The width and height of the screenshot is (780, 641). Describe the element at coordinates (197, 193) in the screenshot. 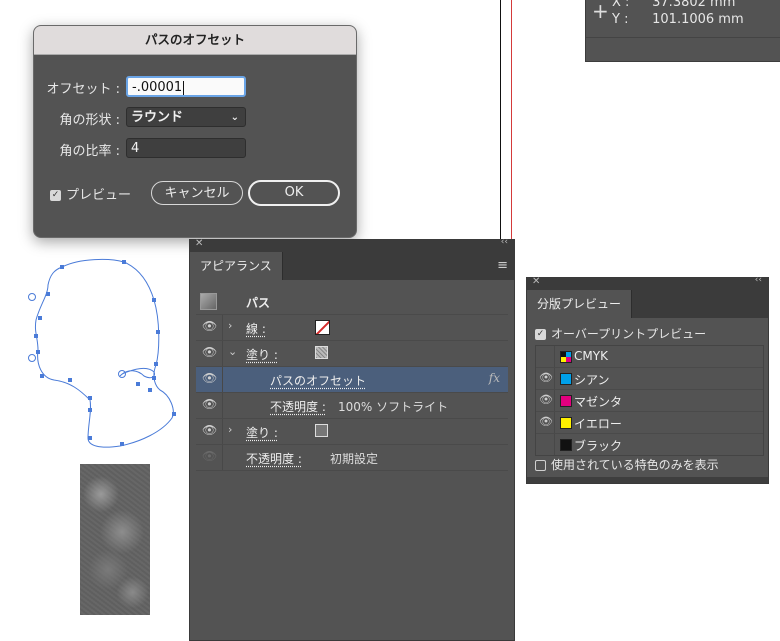

I see `cancel-button: キャンセル` at that location.